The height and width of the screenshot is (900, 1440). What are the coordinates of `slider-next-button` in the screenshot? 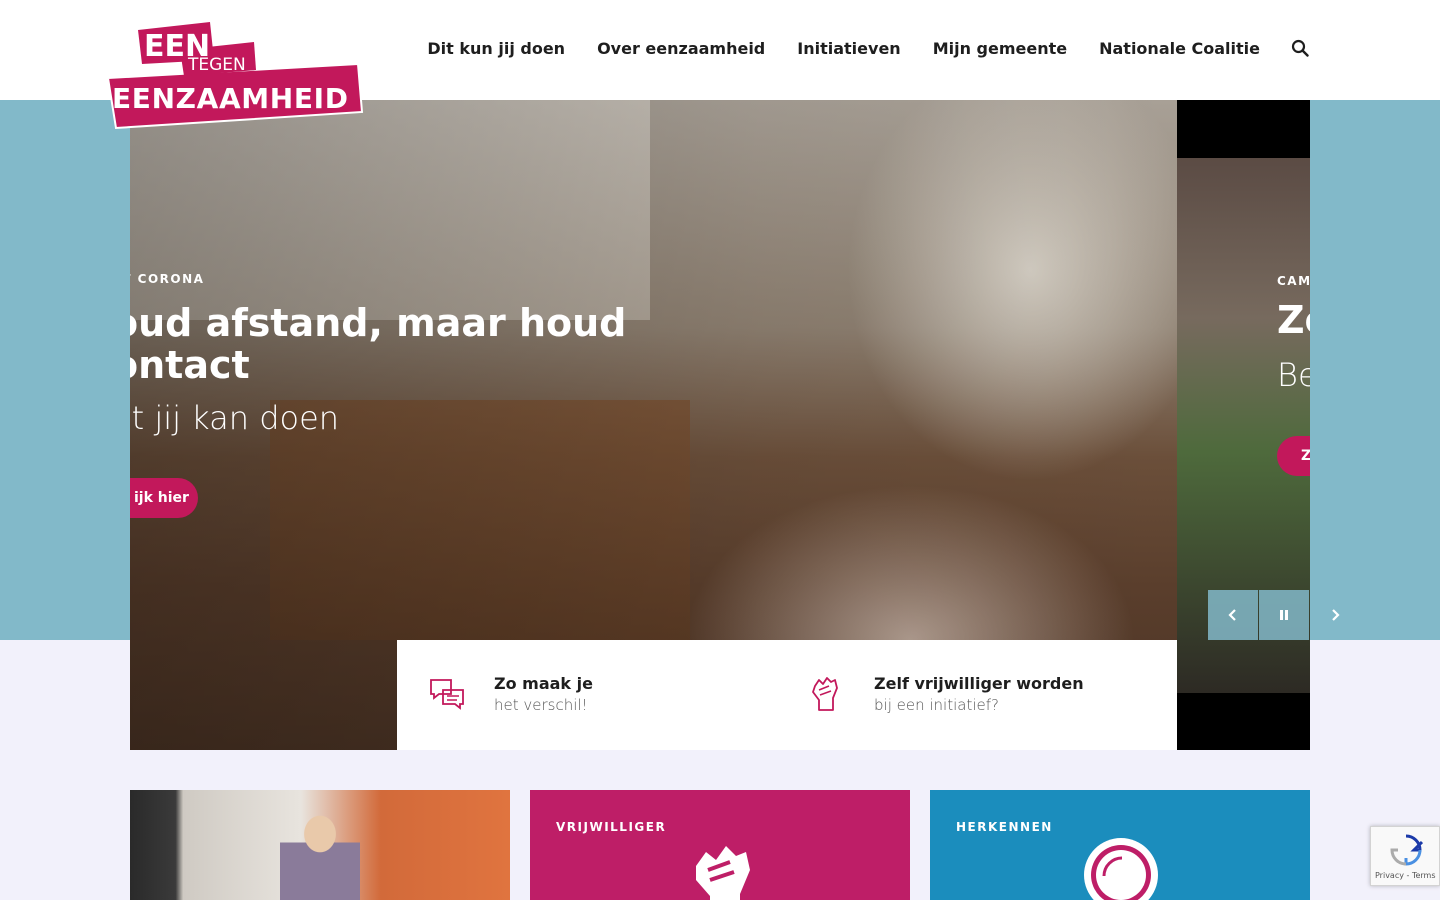 It's located at (1335, 615).